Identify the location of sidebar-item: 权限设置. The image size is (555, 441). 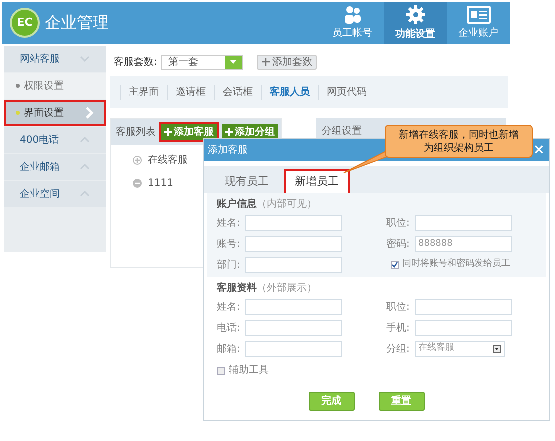
(55, 86).